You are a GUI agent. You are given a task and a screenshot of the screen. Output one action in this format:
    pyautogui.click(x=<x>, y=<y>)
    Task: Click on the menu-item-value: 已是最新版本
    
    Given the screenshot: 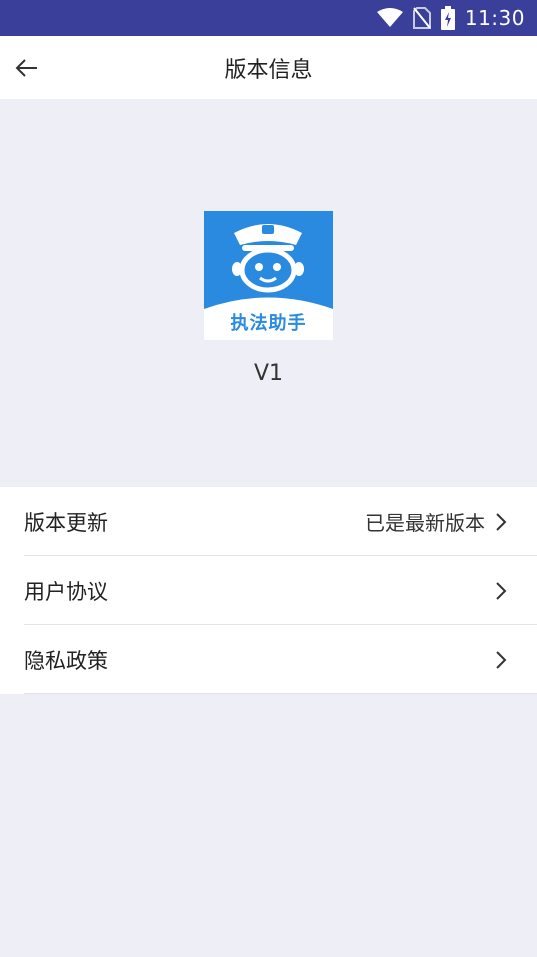 What is the action you would take?
    pyautogui.click(x=425, y=523)
    